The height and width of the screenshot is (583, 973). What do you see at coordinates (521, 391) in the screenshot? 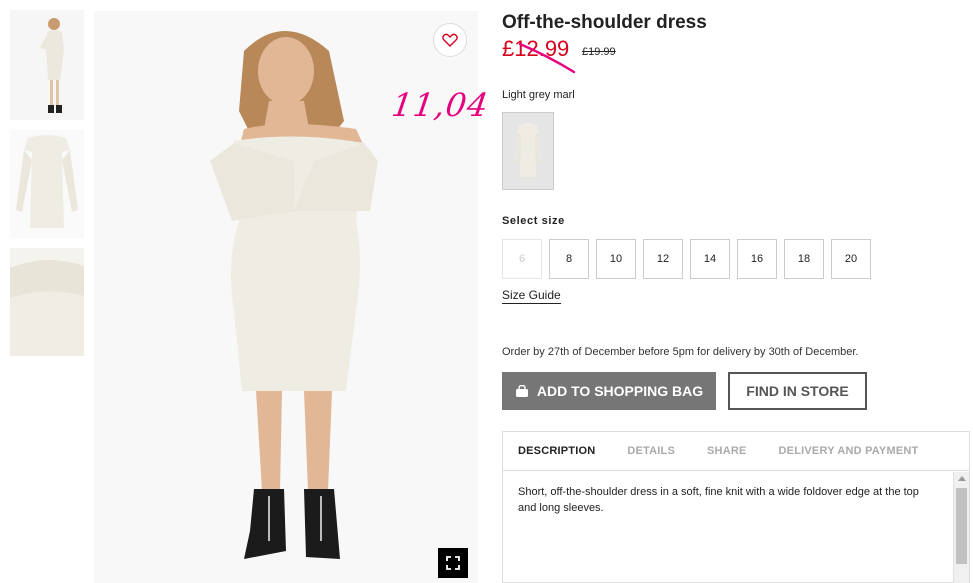
I see `shopping-bag-icon` at bounding box center [521, 391].